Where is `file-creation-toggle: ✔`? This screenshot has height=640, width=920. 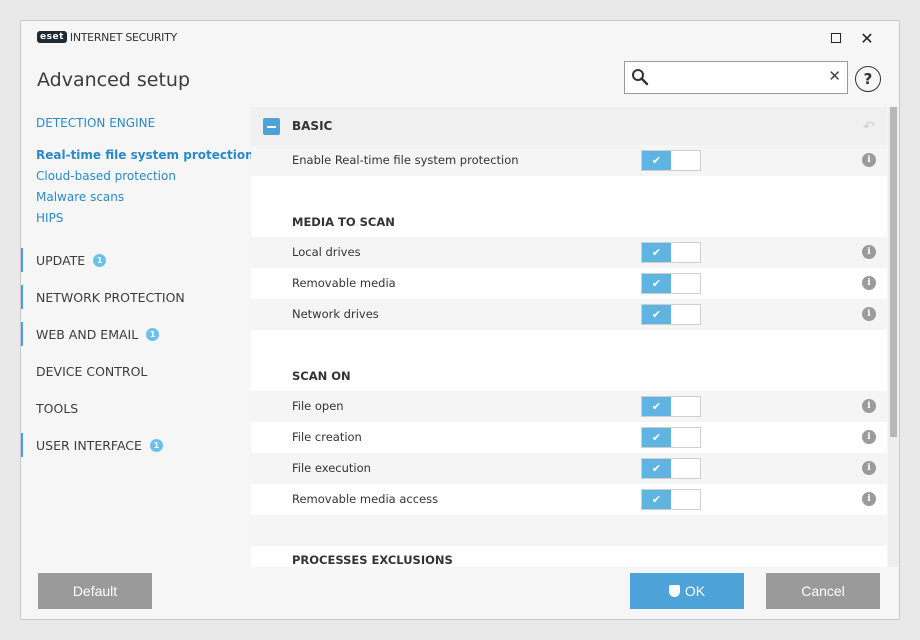
file-creation-toggle: ✔ is located at coordinates (671, 437).